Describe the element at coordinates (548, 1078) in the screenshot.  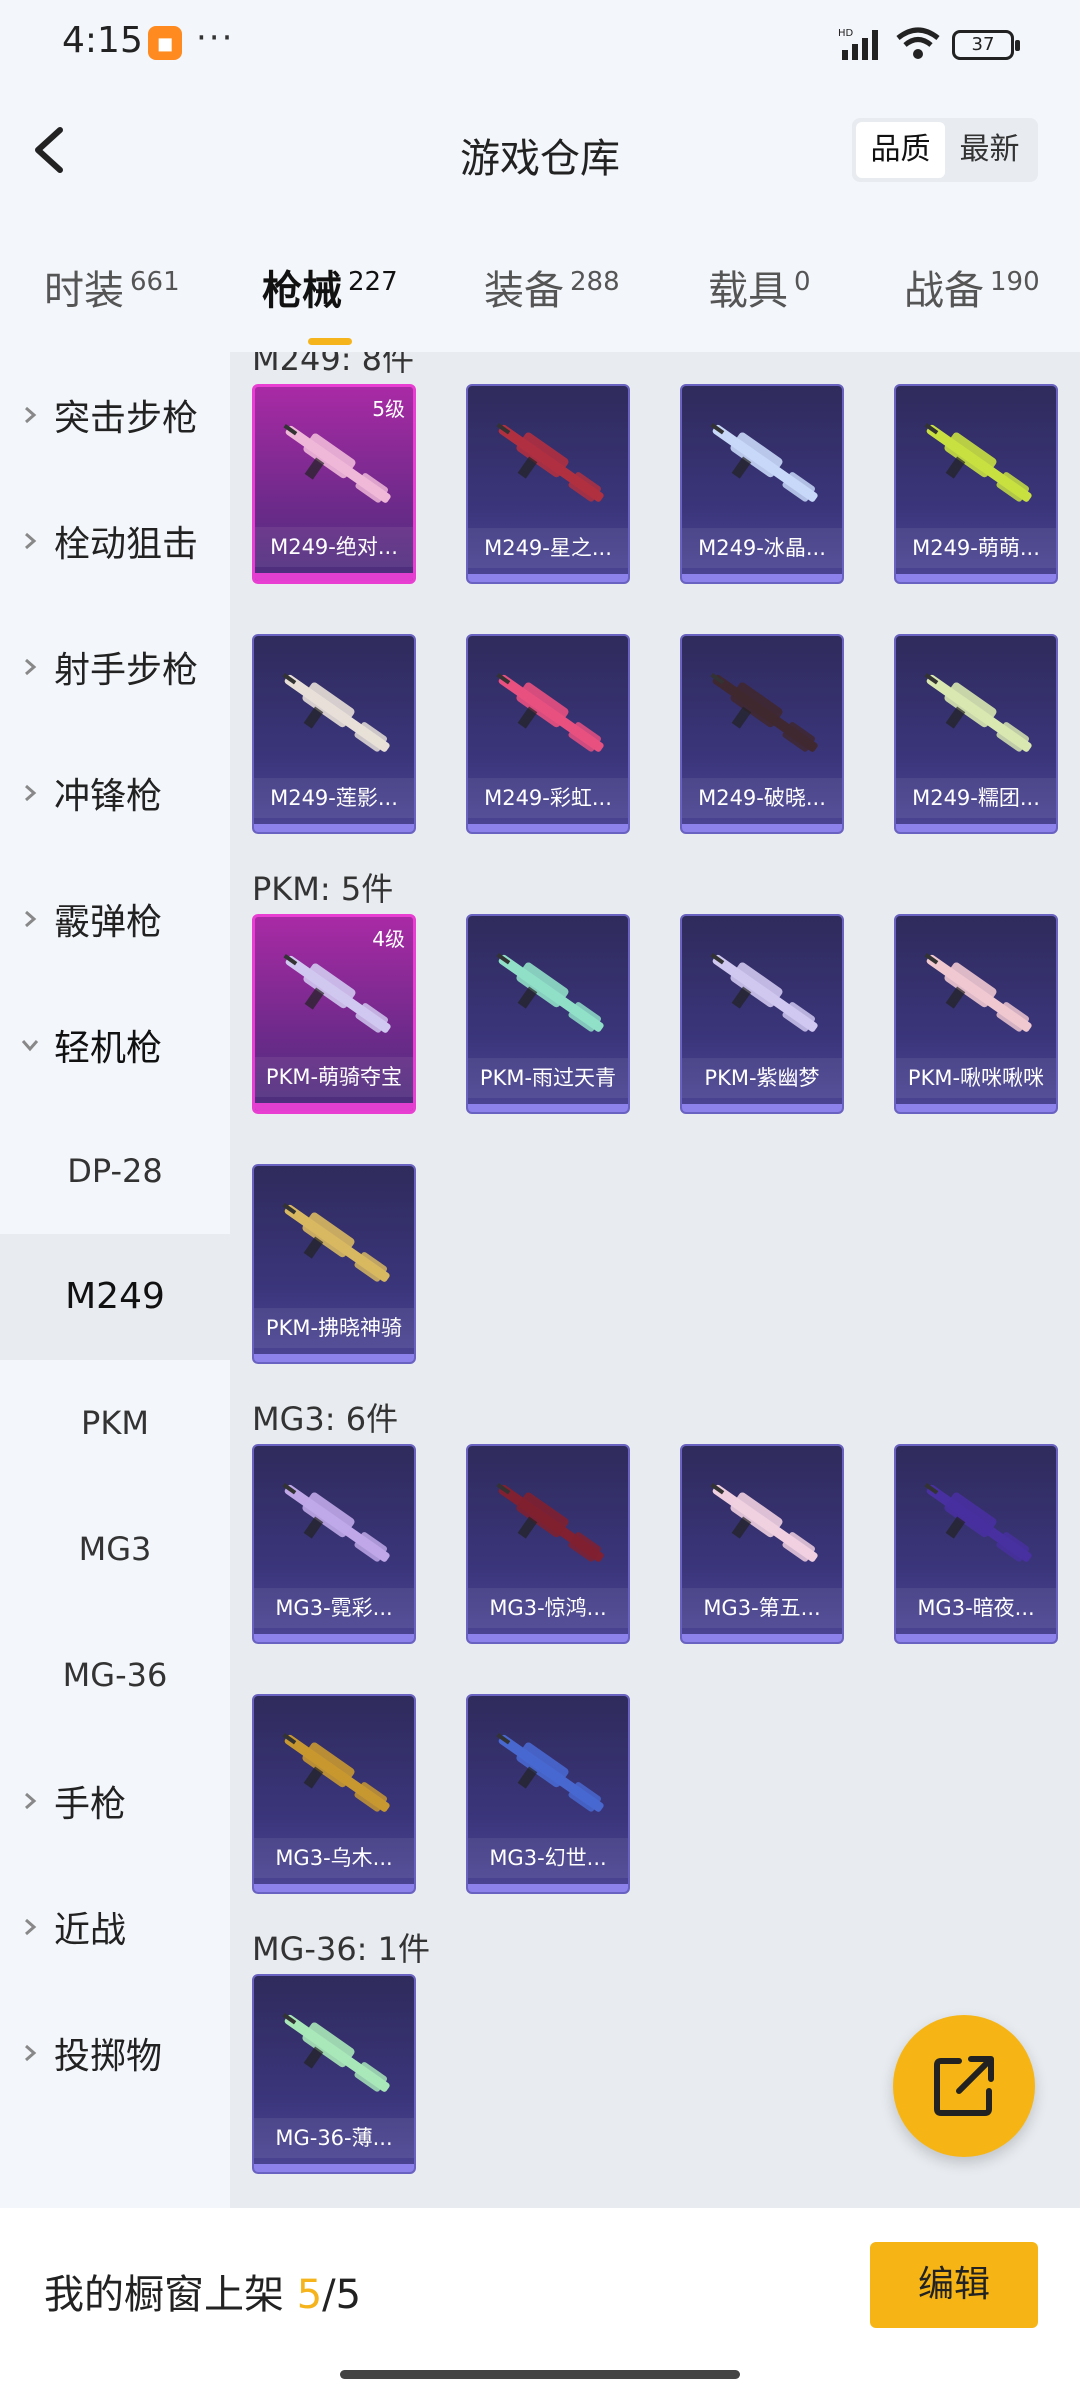
I see `weapon-skin-name: PKM-雨过天青` at that location.